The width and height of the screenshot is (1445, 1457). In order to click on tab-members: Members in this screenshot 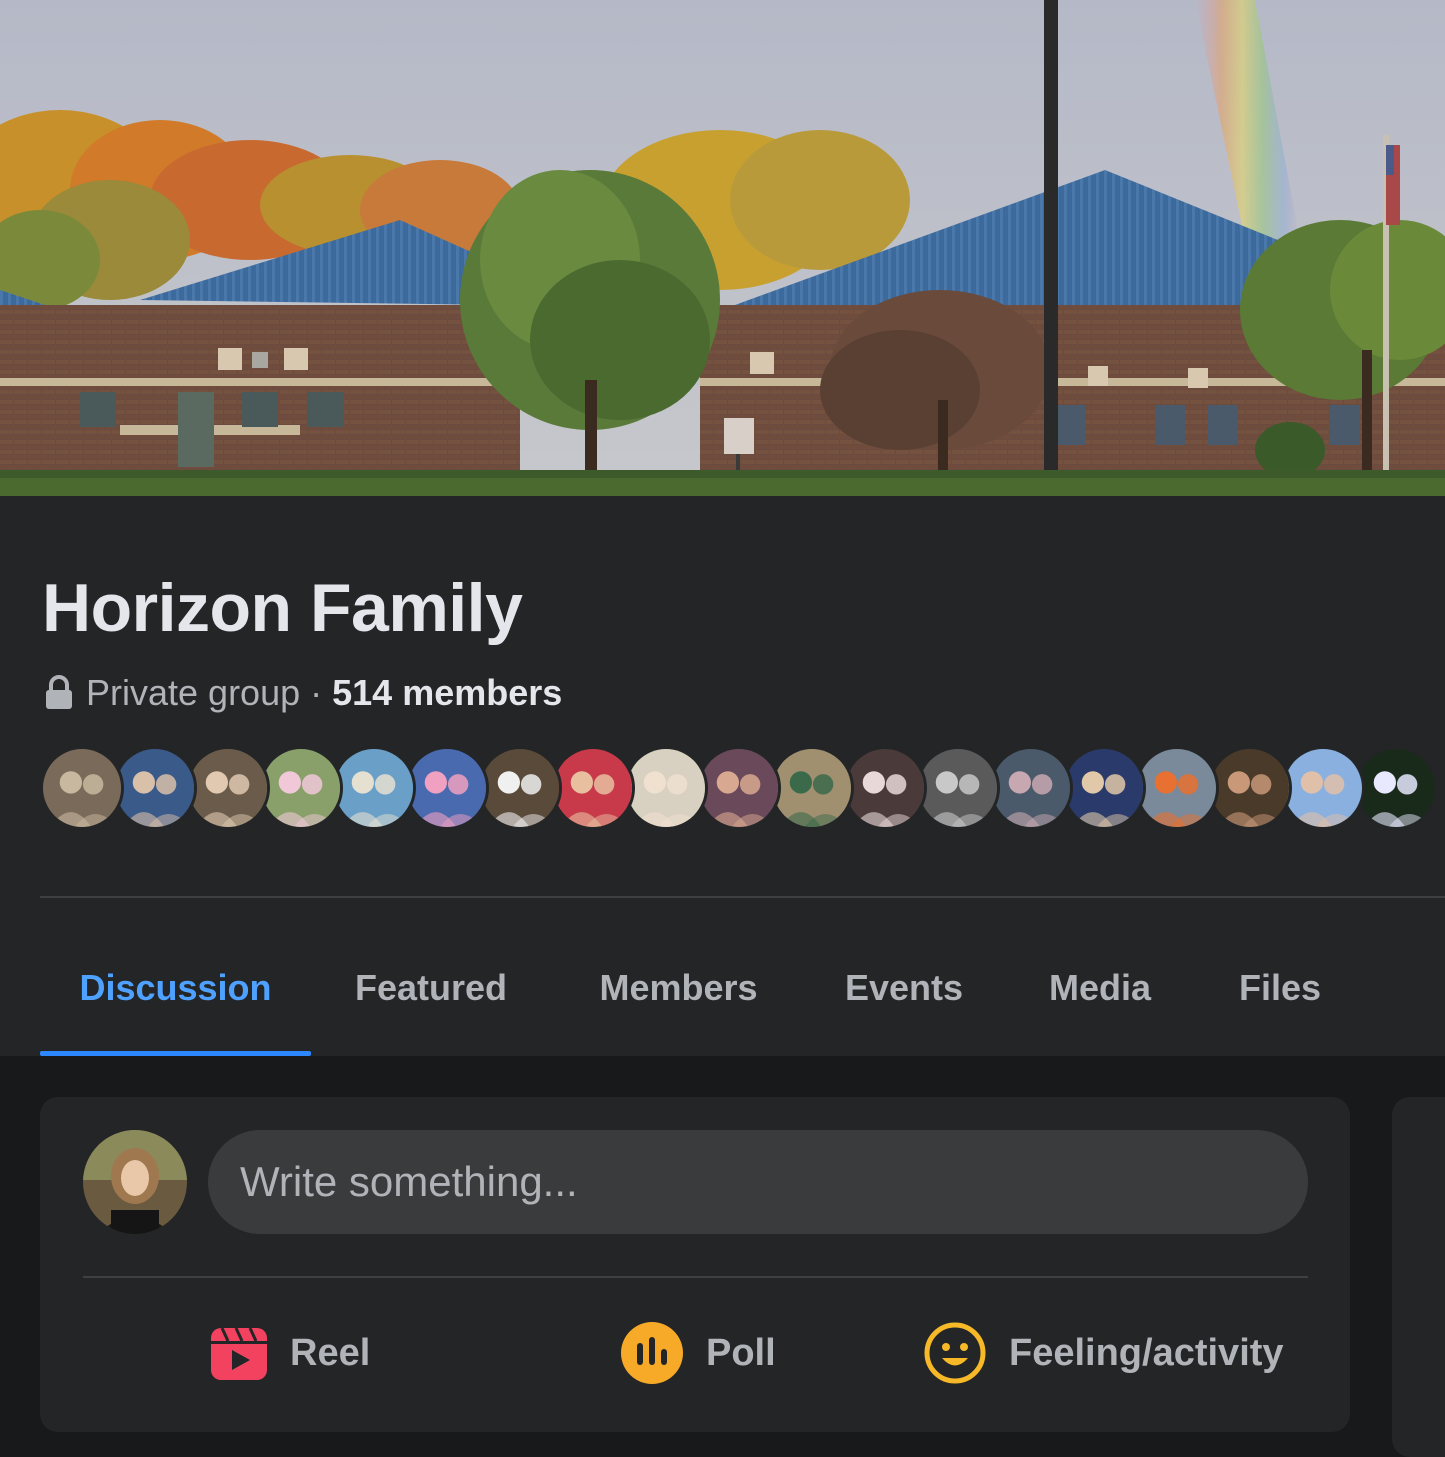, I will do `click(678, 988)`.